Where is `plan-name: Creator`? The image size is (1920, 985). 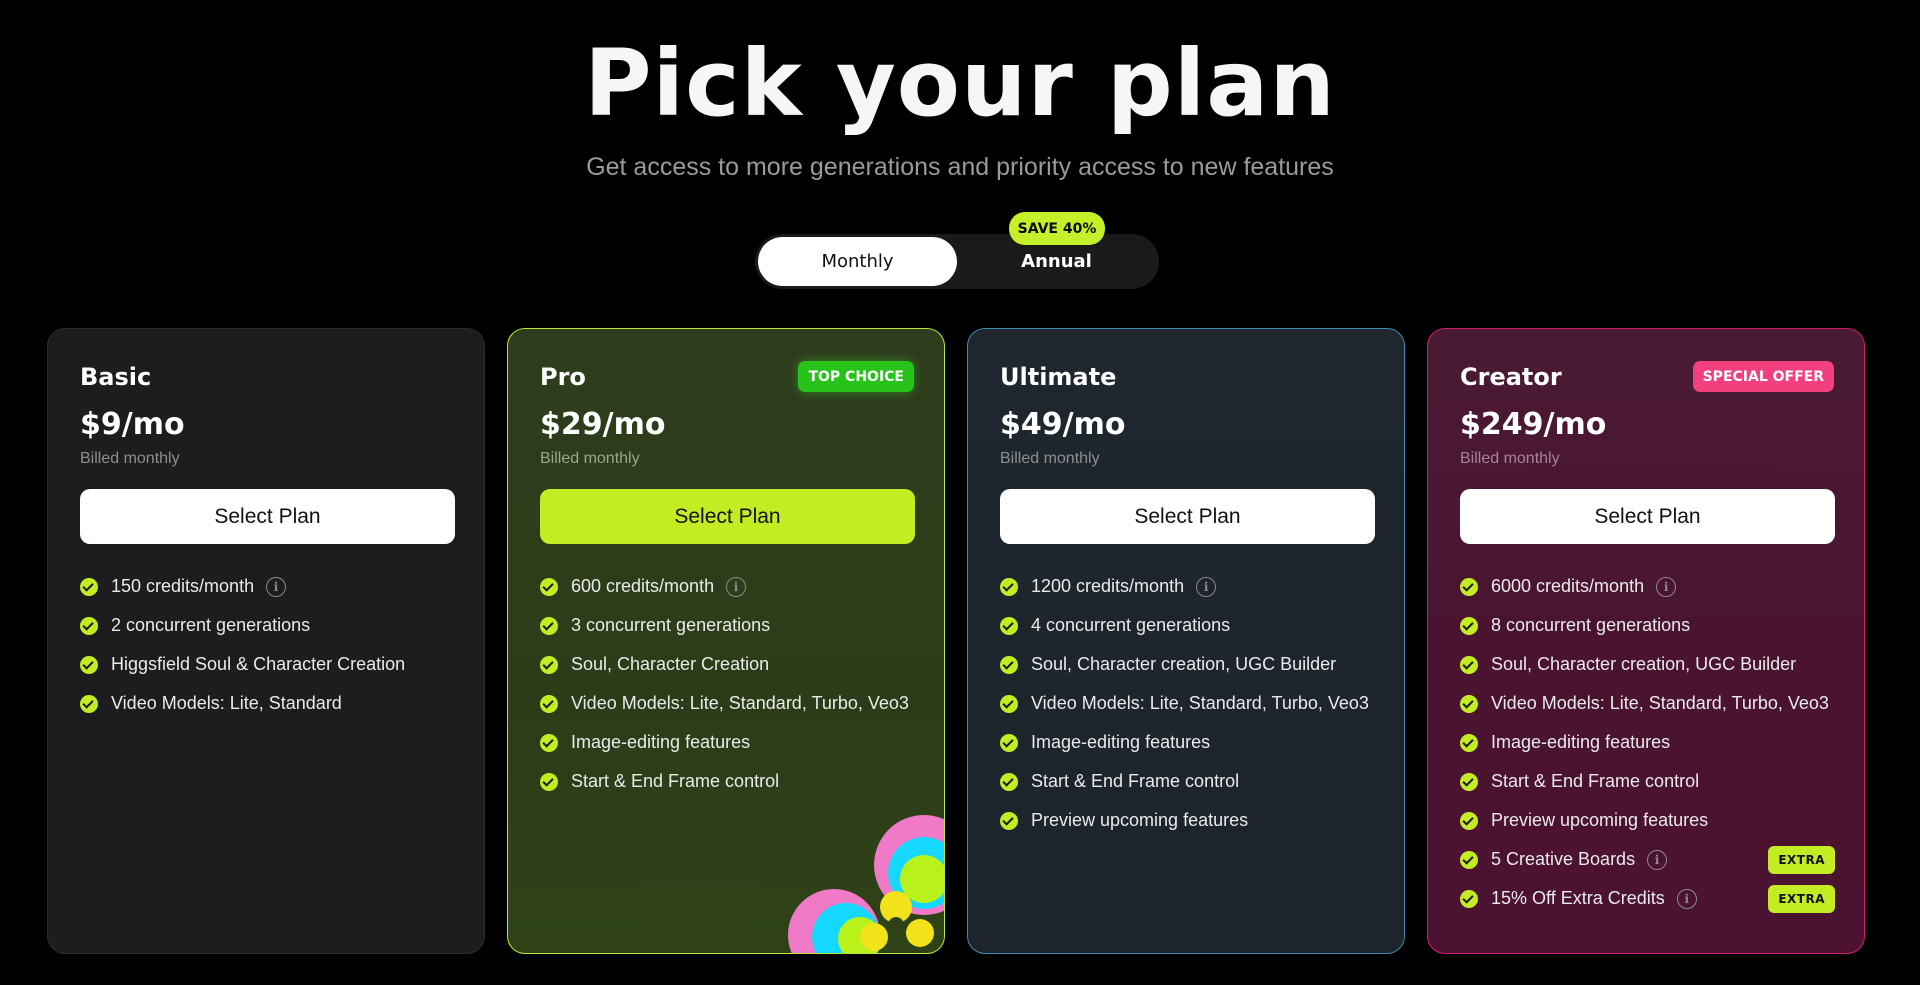
plan-name: Creator is located at coordinates (1511, 377).